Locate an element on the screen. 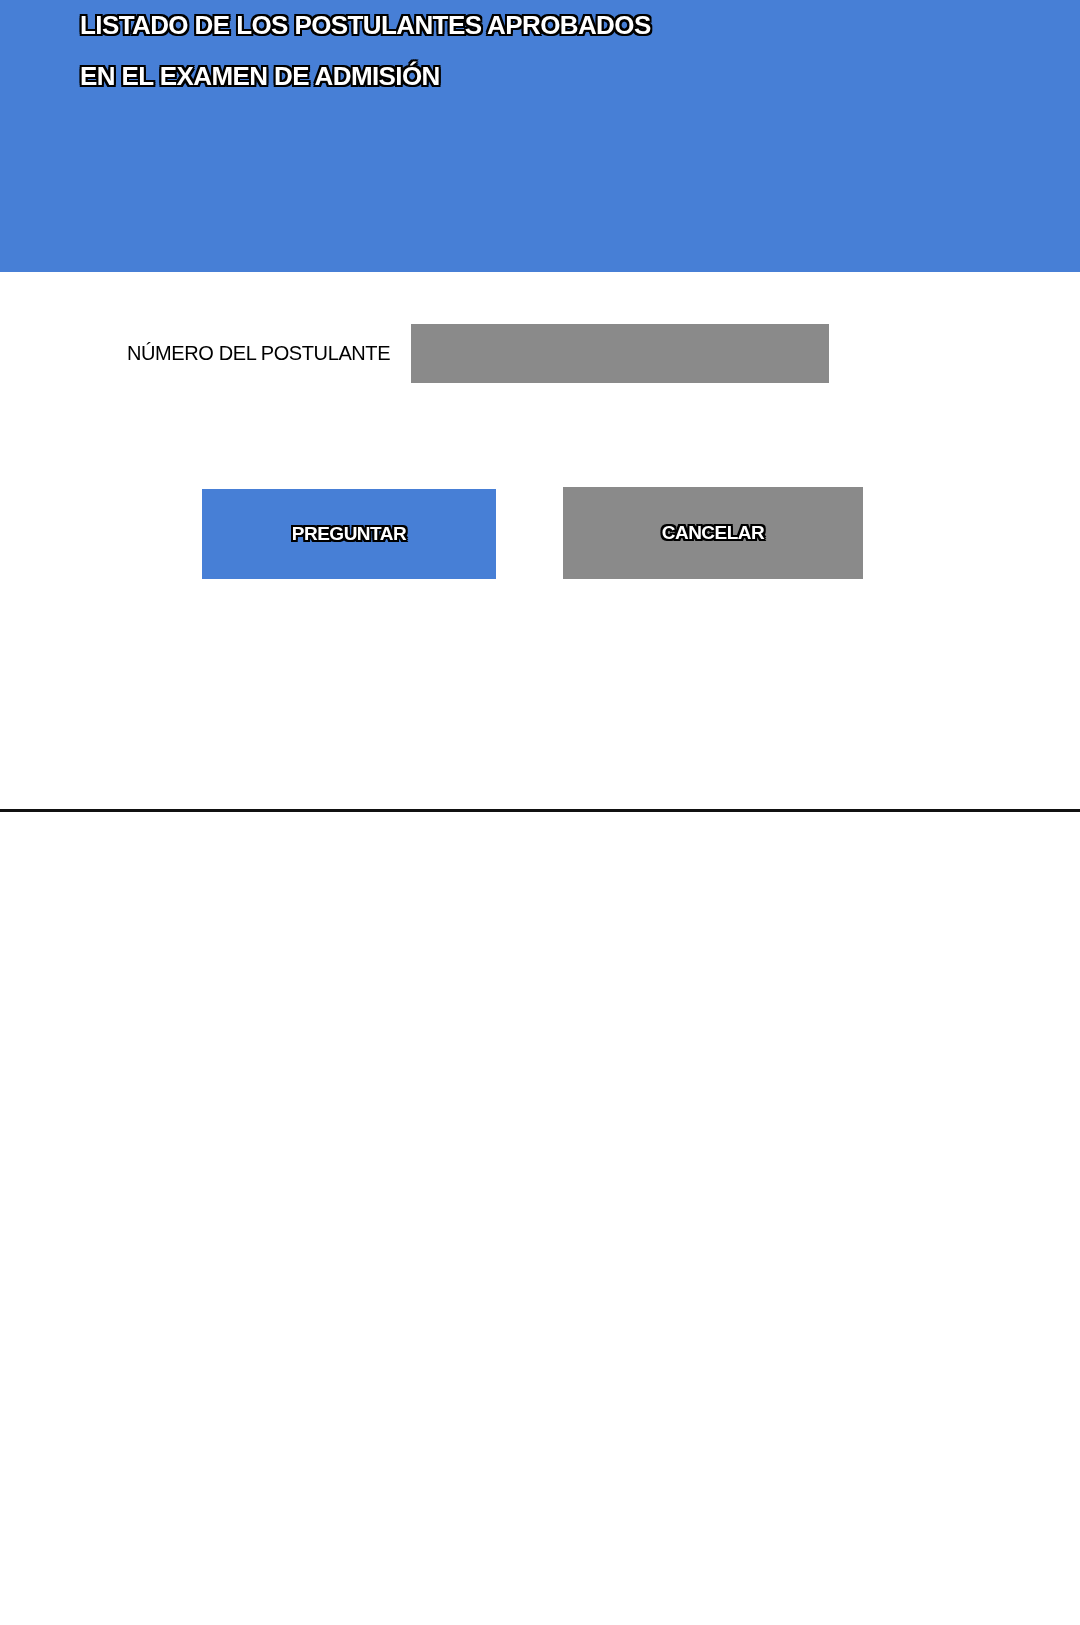 Image resolution: width=1080 pixels, height=1625 pixels. page-title: LISTADO DE LOS POSTULANTES APROBADOS EN EL EXAMEN DE ADMISIÓN is located at coordinates (365, 51).